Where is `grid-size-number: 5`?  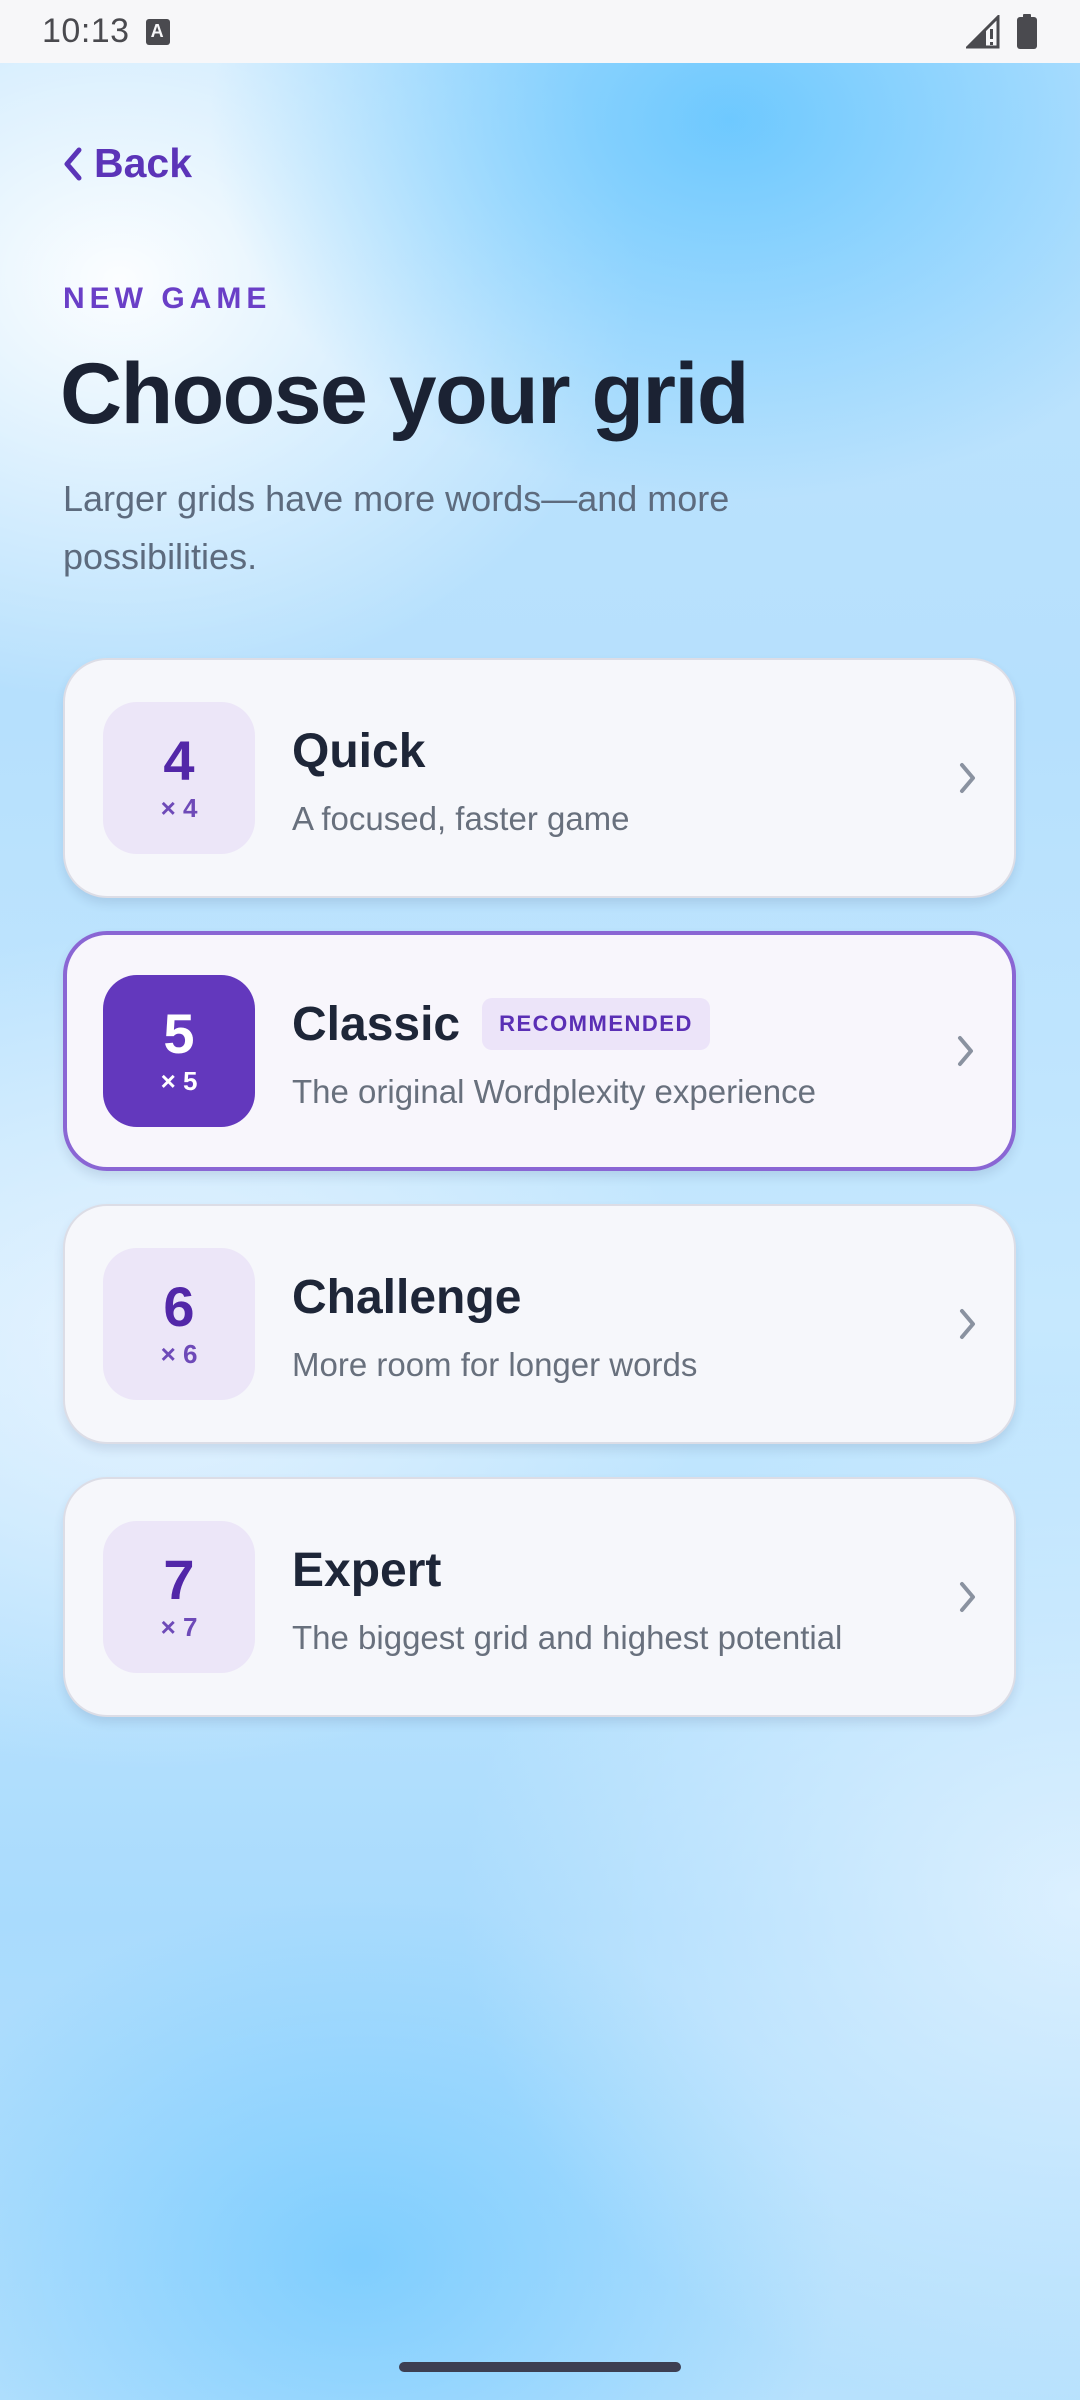
grid-size-number: 5 is located at coordinates (179, 1033).